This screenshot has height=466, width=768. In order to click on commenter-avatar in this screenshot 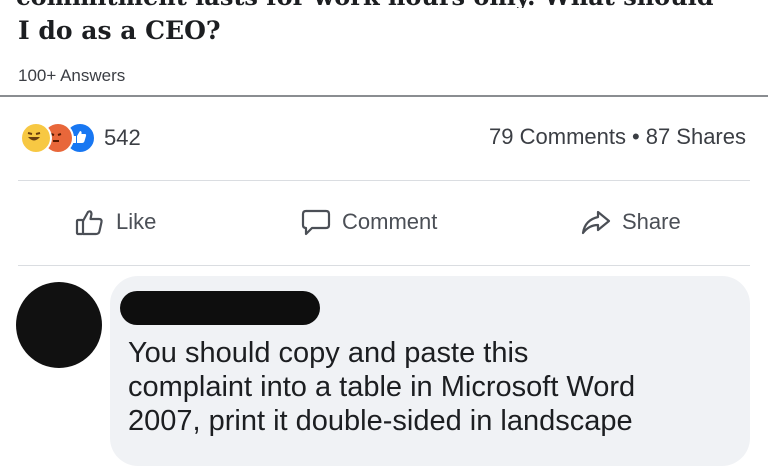, I will do `click(59, 325)`.